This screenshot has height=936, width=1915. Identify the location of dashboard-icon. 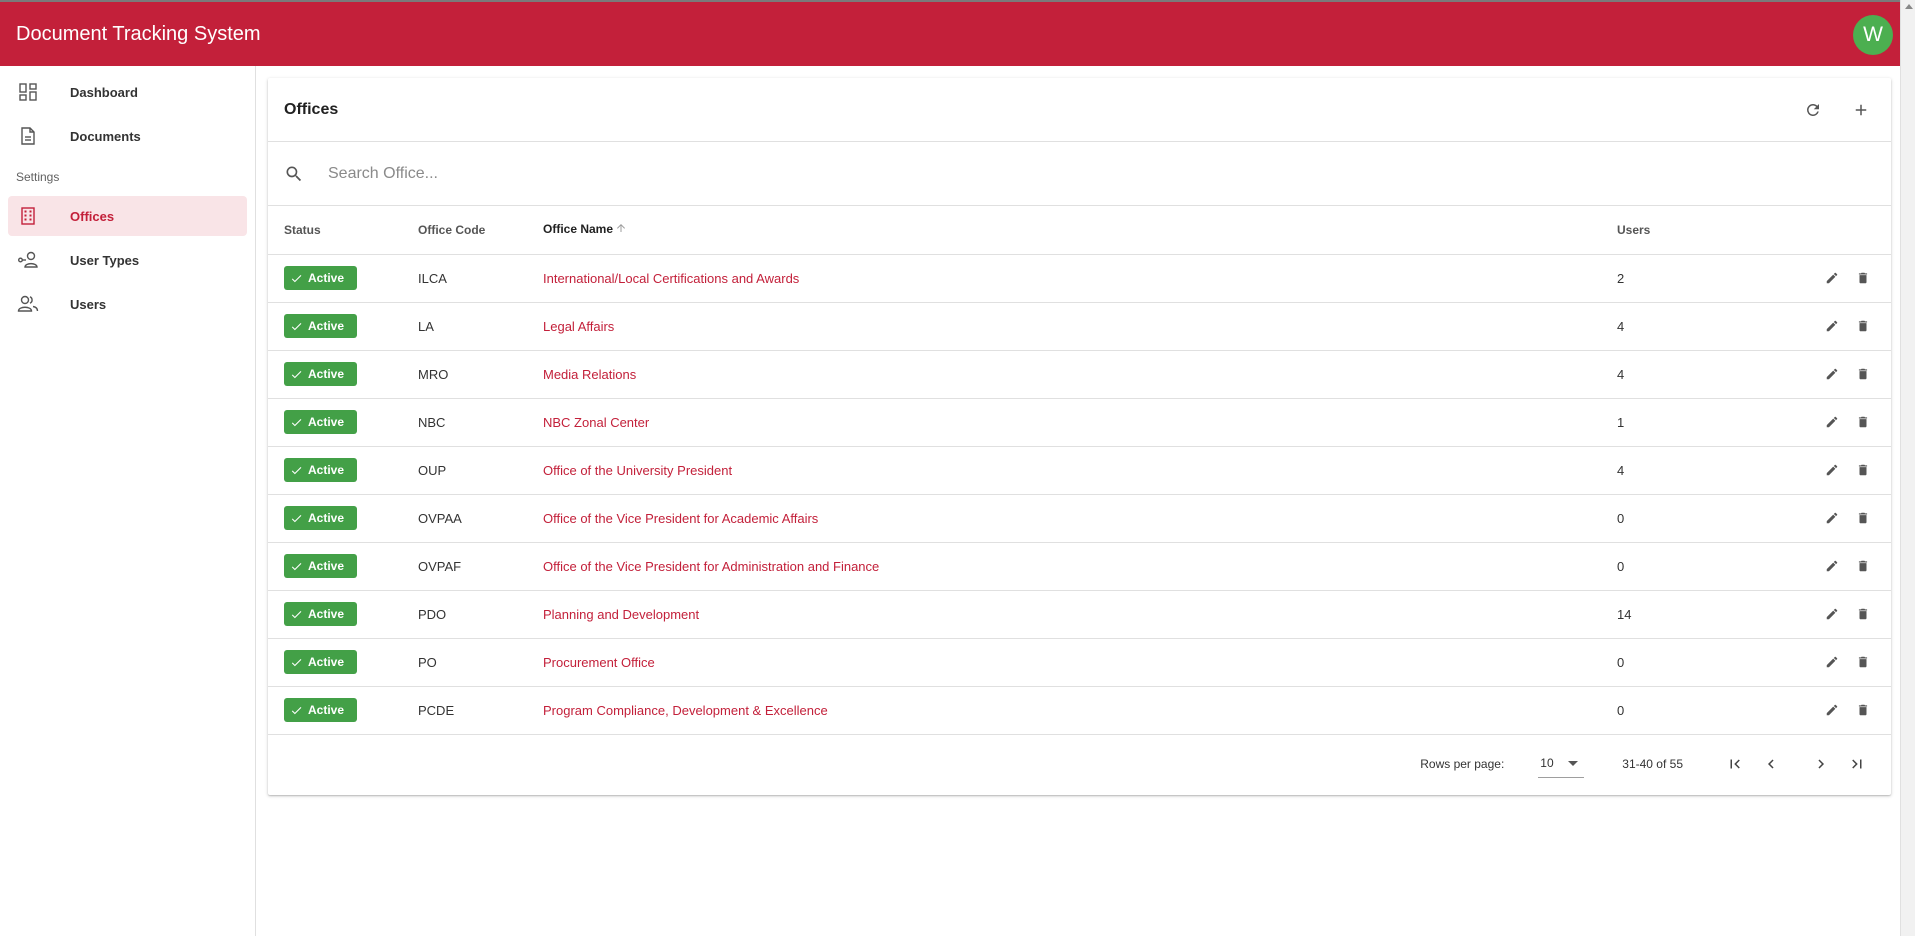
(28, 92).